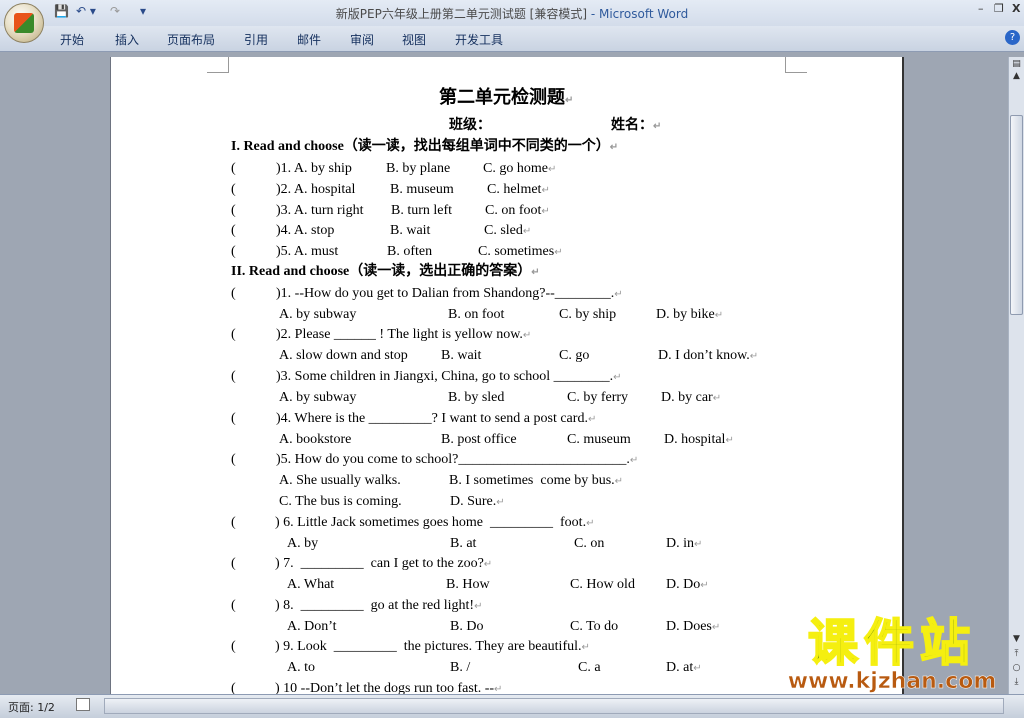 This screenshot has width=1024, height=718. Describe the element at coordinates (31, 707) in the screenshot. I see `page-count: 页面: 1/2` at that location.